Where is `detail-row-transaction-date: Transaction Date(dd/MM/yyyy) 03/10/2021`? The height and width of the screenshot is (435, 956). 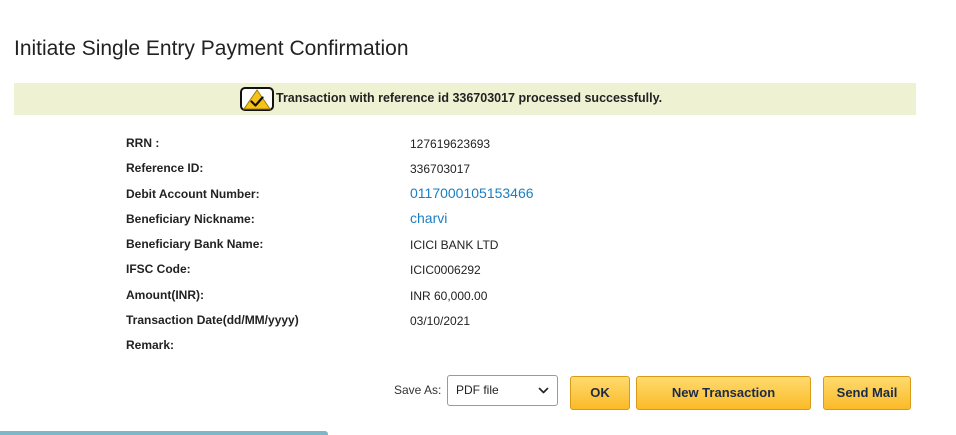 detail-row-transaction-date: Transaction Date(dd/MM/yyyy) 03/10/2021 is located at coordinates (426, 319).